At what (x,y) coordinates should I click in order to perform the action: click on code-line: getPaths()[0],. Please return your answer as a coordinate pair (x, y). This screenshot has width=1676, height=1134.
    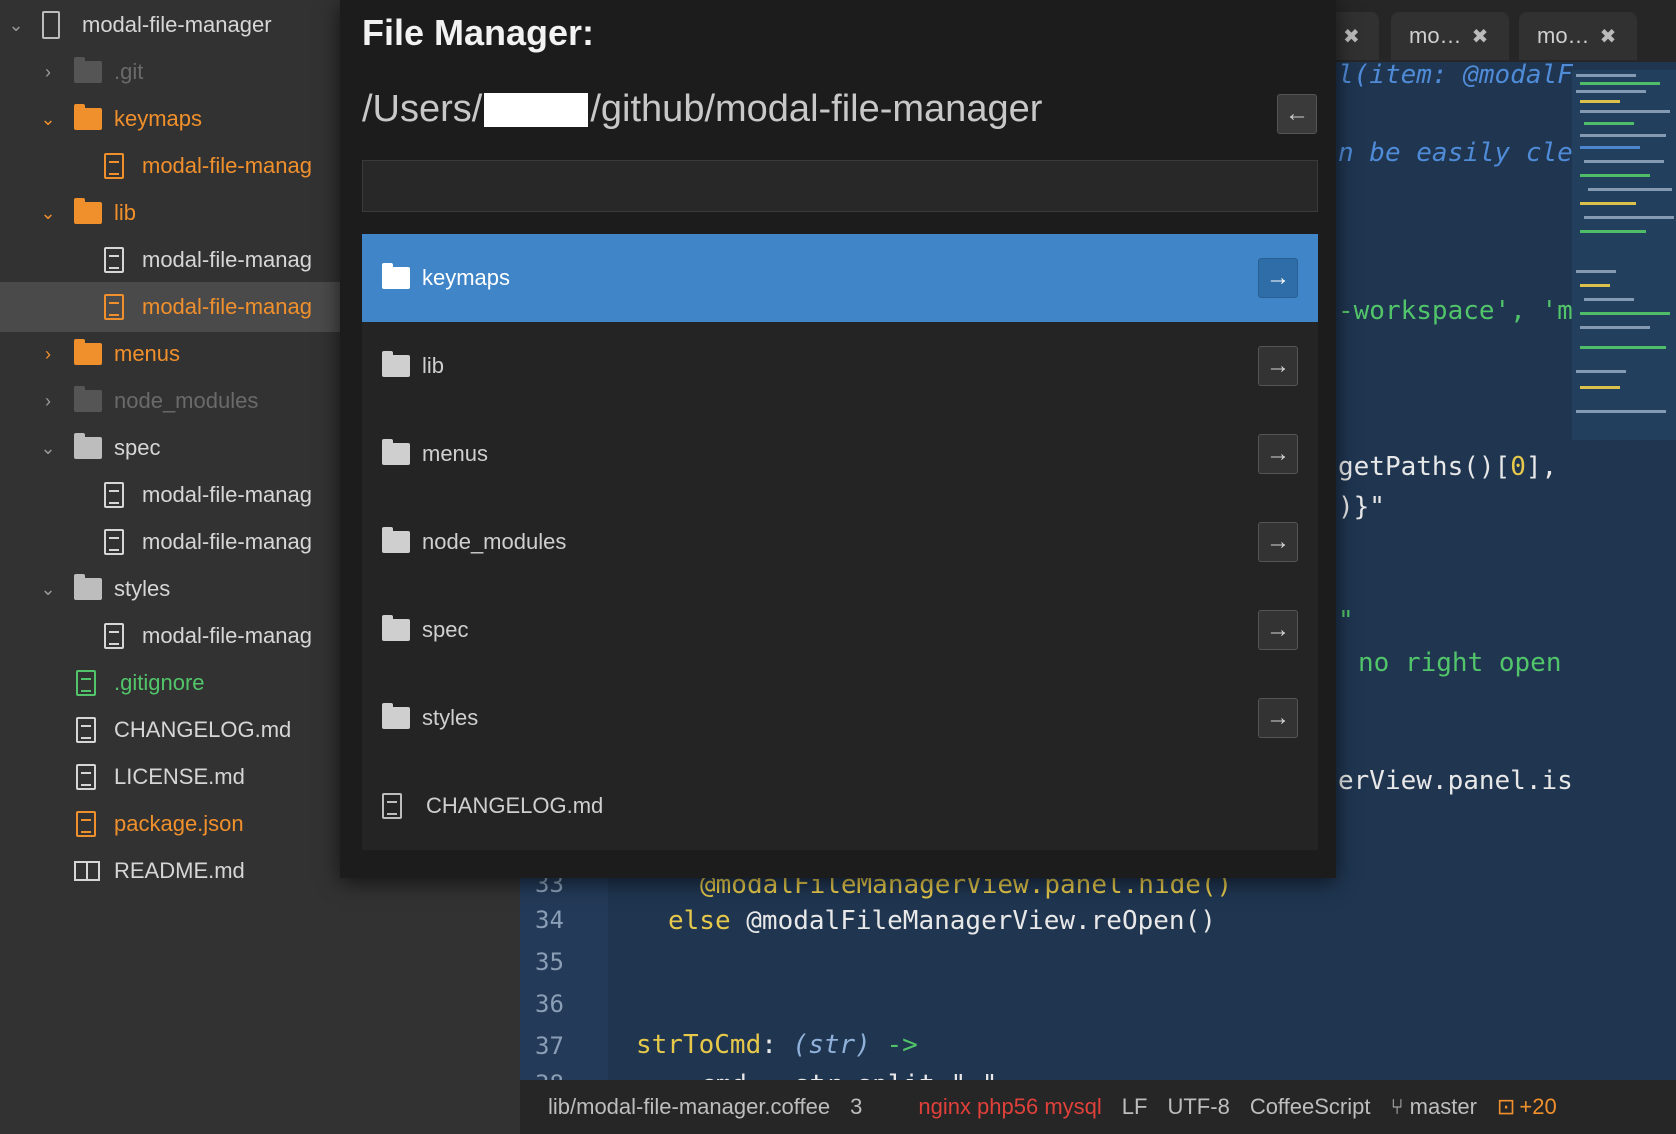
    Looking at the image, I should click on (1447, 467).